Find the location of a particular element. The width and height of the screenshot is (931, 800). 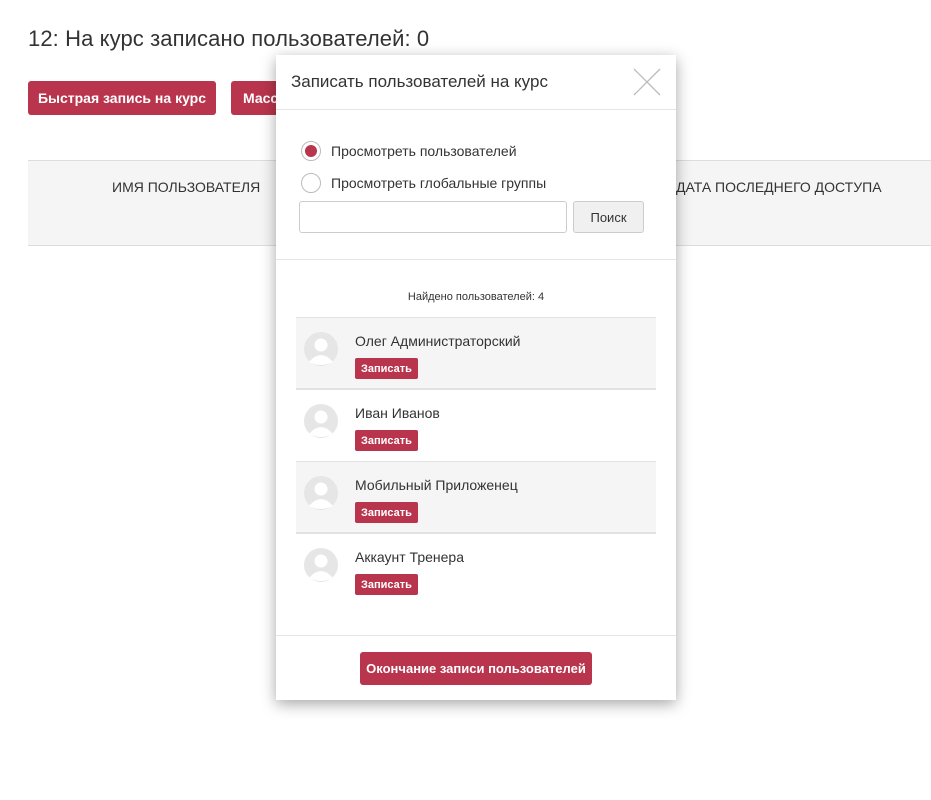

page-title: 12: На курс записано пользователей: 0 is located at coordinates (229, 38).